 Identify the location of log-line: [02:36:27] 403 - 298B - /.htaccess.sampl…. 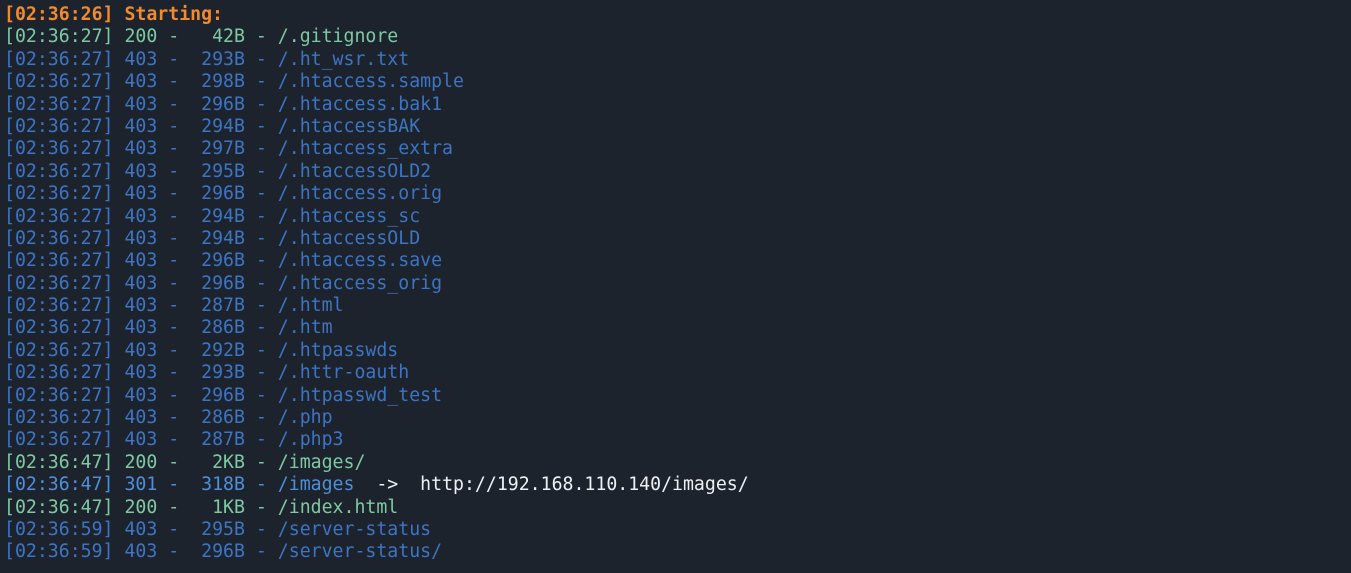
(234, 82).